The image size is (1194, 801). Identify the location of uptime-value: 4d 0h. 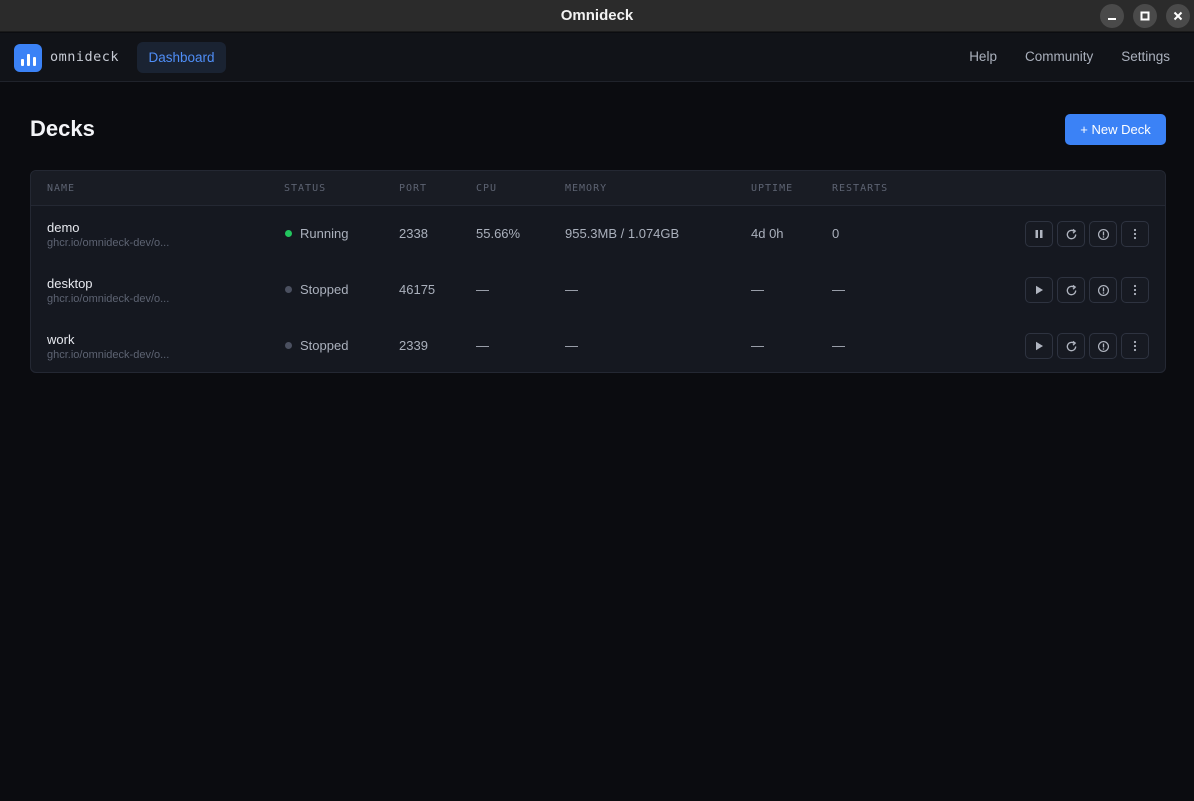
(767, 233).